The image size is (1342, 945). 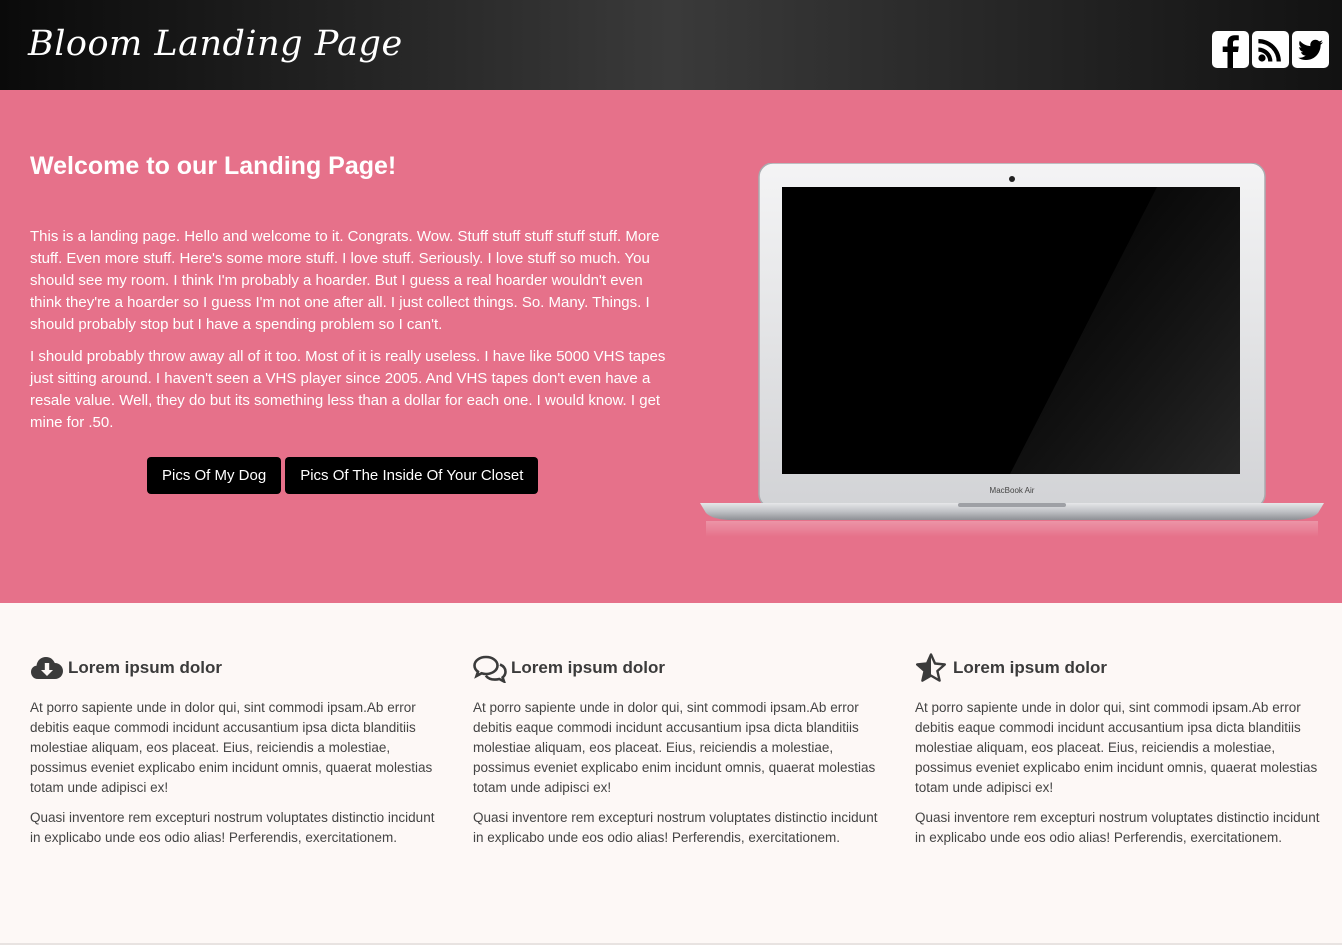 What do you see at coordinates (235, 668) in the screenshot?
I see `feature-heading-1: Lorem ipsum dolor` at bounding box center [235, 668].